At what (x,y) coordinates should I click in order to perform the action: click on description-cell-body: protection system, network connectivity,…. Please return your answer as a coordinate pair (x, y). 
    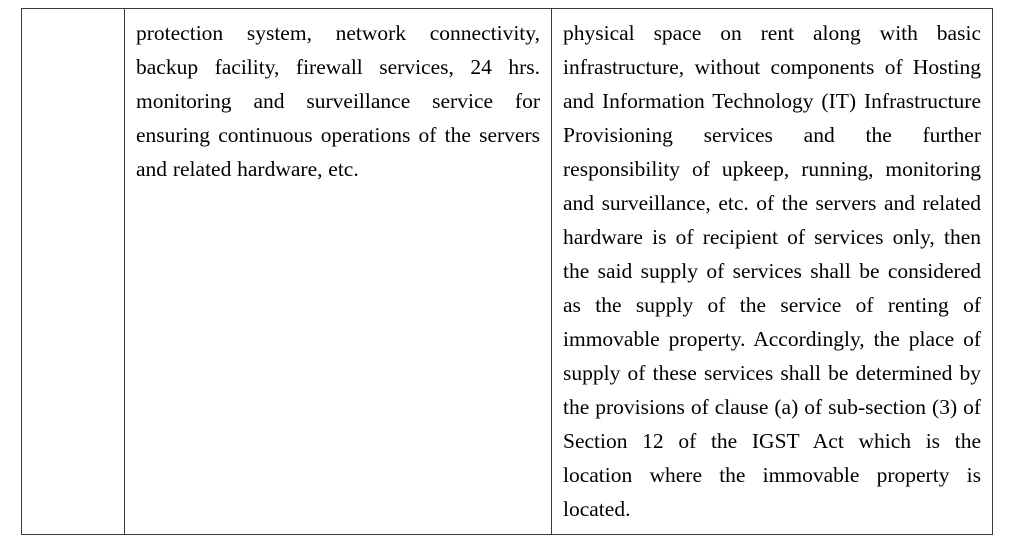
    Looking at the image, I should click on (338, 101).